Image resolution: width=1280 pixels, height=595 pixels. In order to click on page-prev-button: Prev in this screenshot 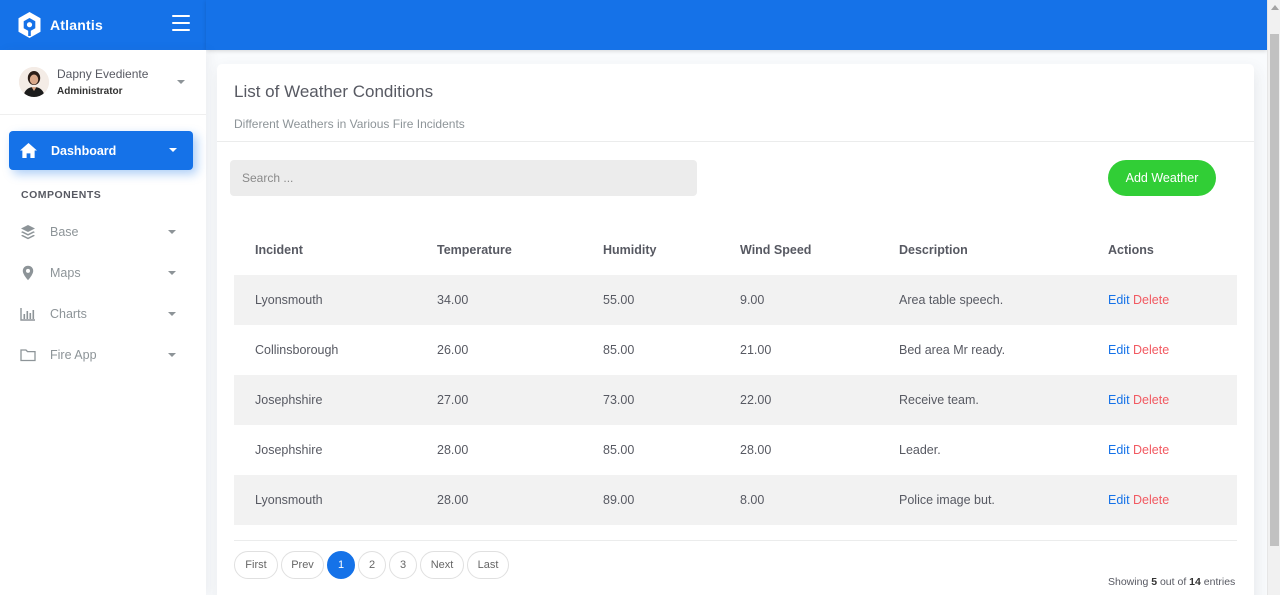, I will do `click(302, 565)`.